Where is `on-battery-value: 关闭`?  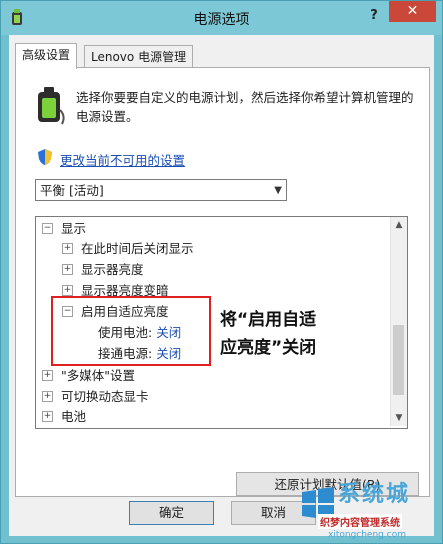 on-battery-value: 关闭 is located at coordinates (168, 332).